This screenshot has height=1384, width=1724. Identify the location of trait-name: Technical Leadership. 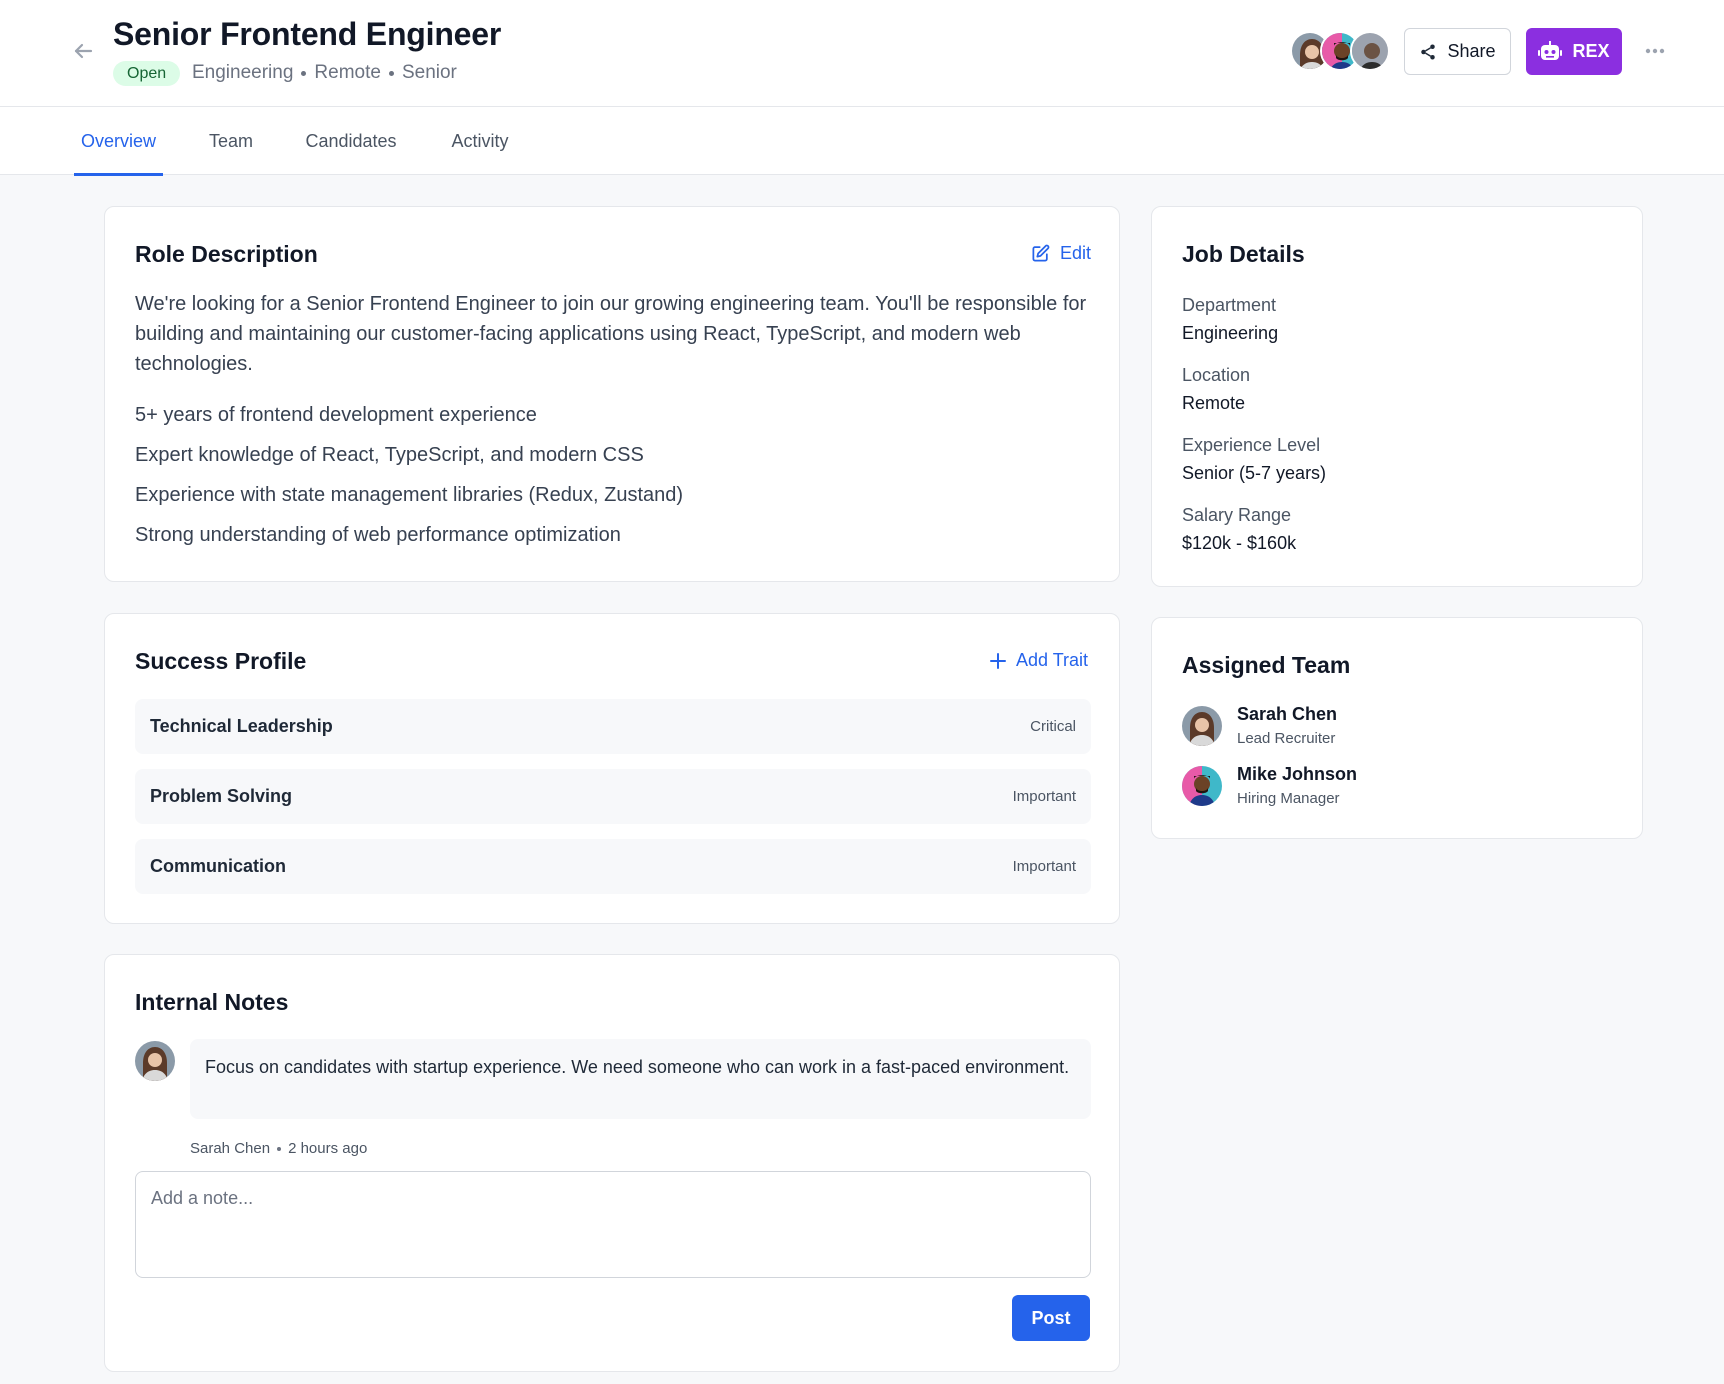
(241, 726).